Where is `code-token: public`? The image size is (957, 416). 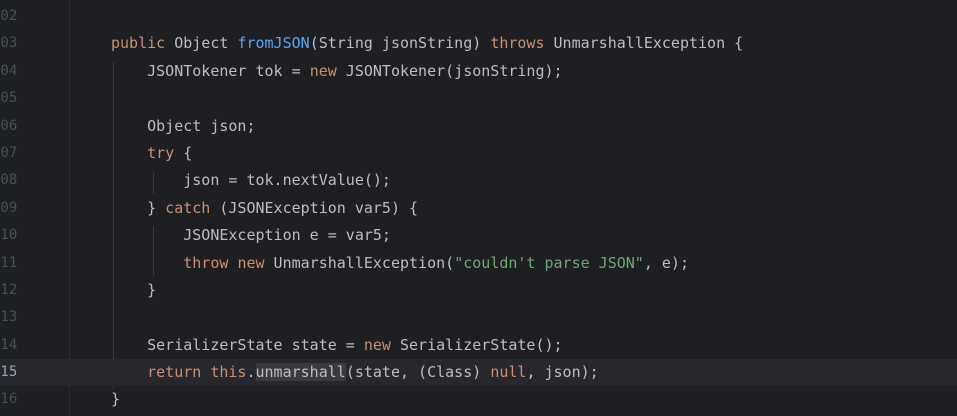 code-token: public is located at coordinates (138, 43).